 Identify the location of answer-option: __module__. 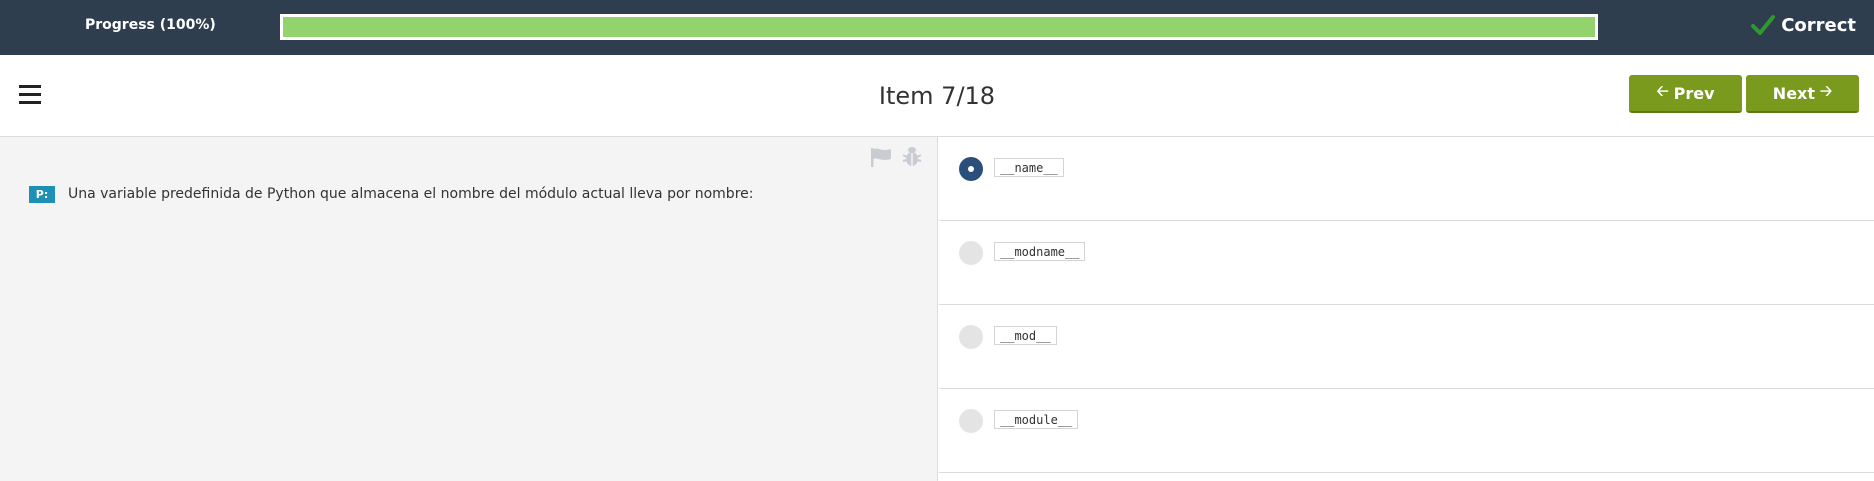
(1406, 431).